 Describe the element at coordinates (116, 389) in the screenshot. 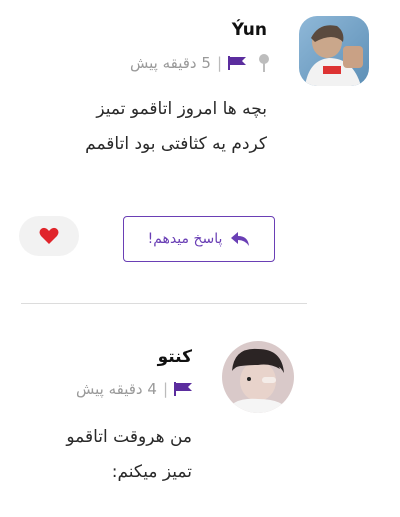

I see `timestamp: 4 دقیقه پیش` at that location.